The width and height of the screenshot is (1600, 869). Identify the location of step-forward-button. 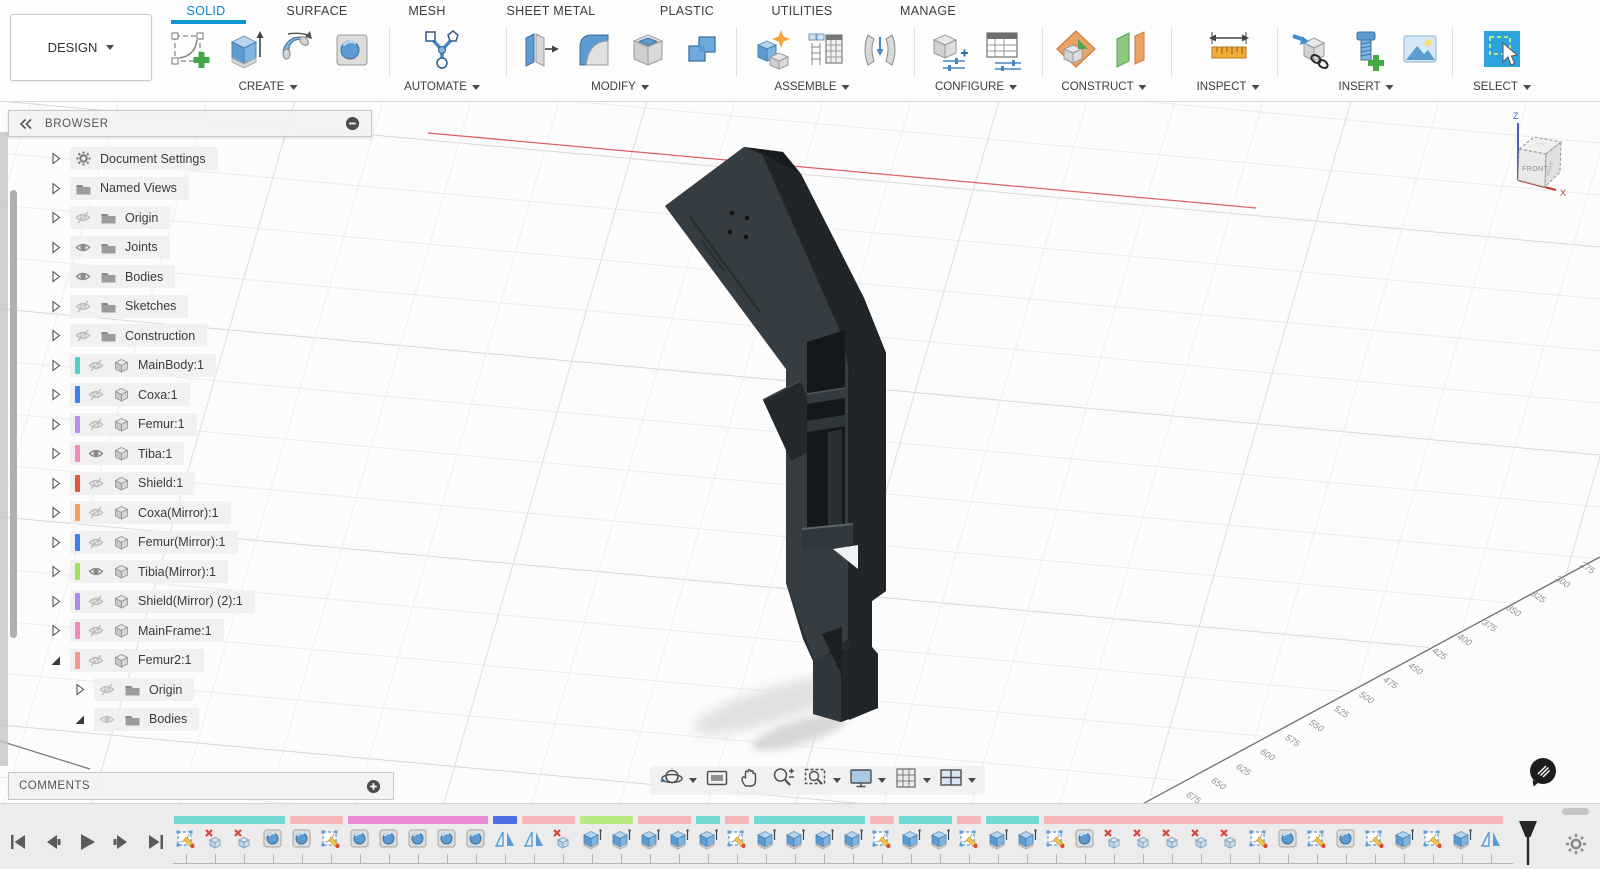
(121, 842).